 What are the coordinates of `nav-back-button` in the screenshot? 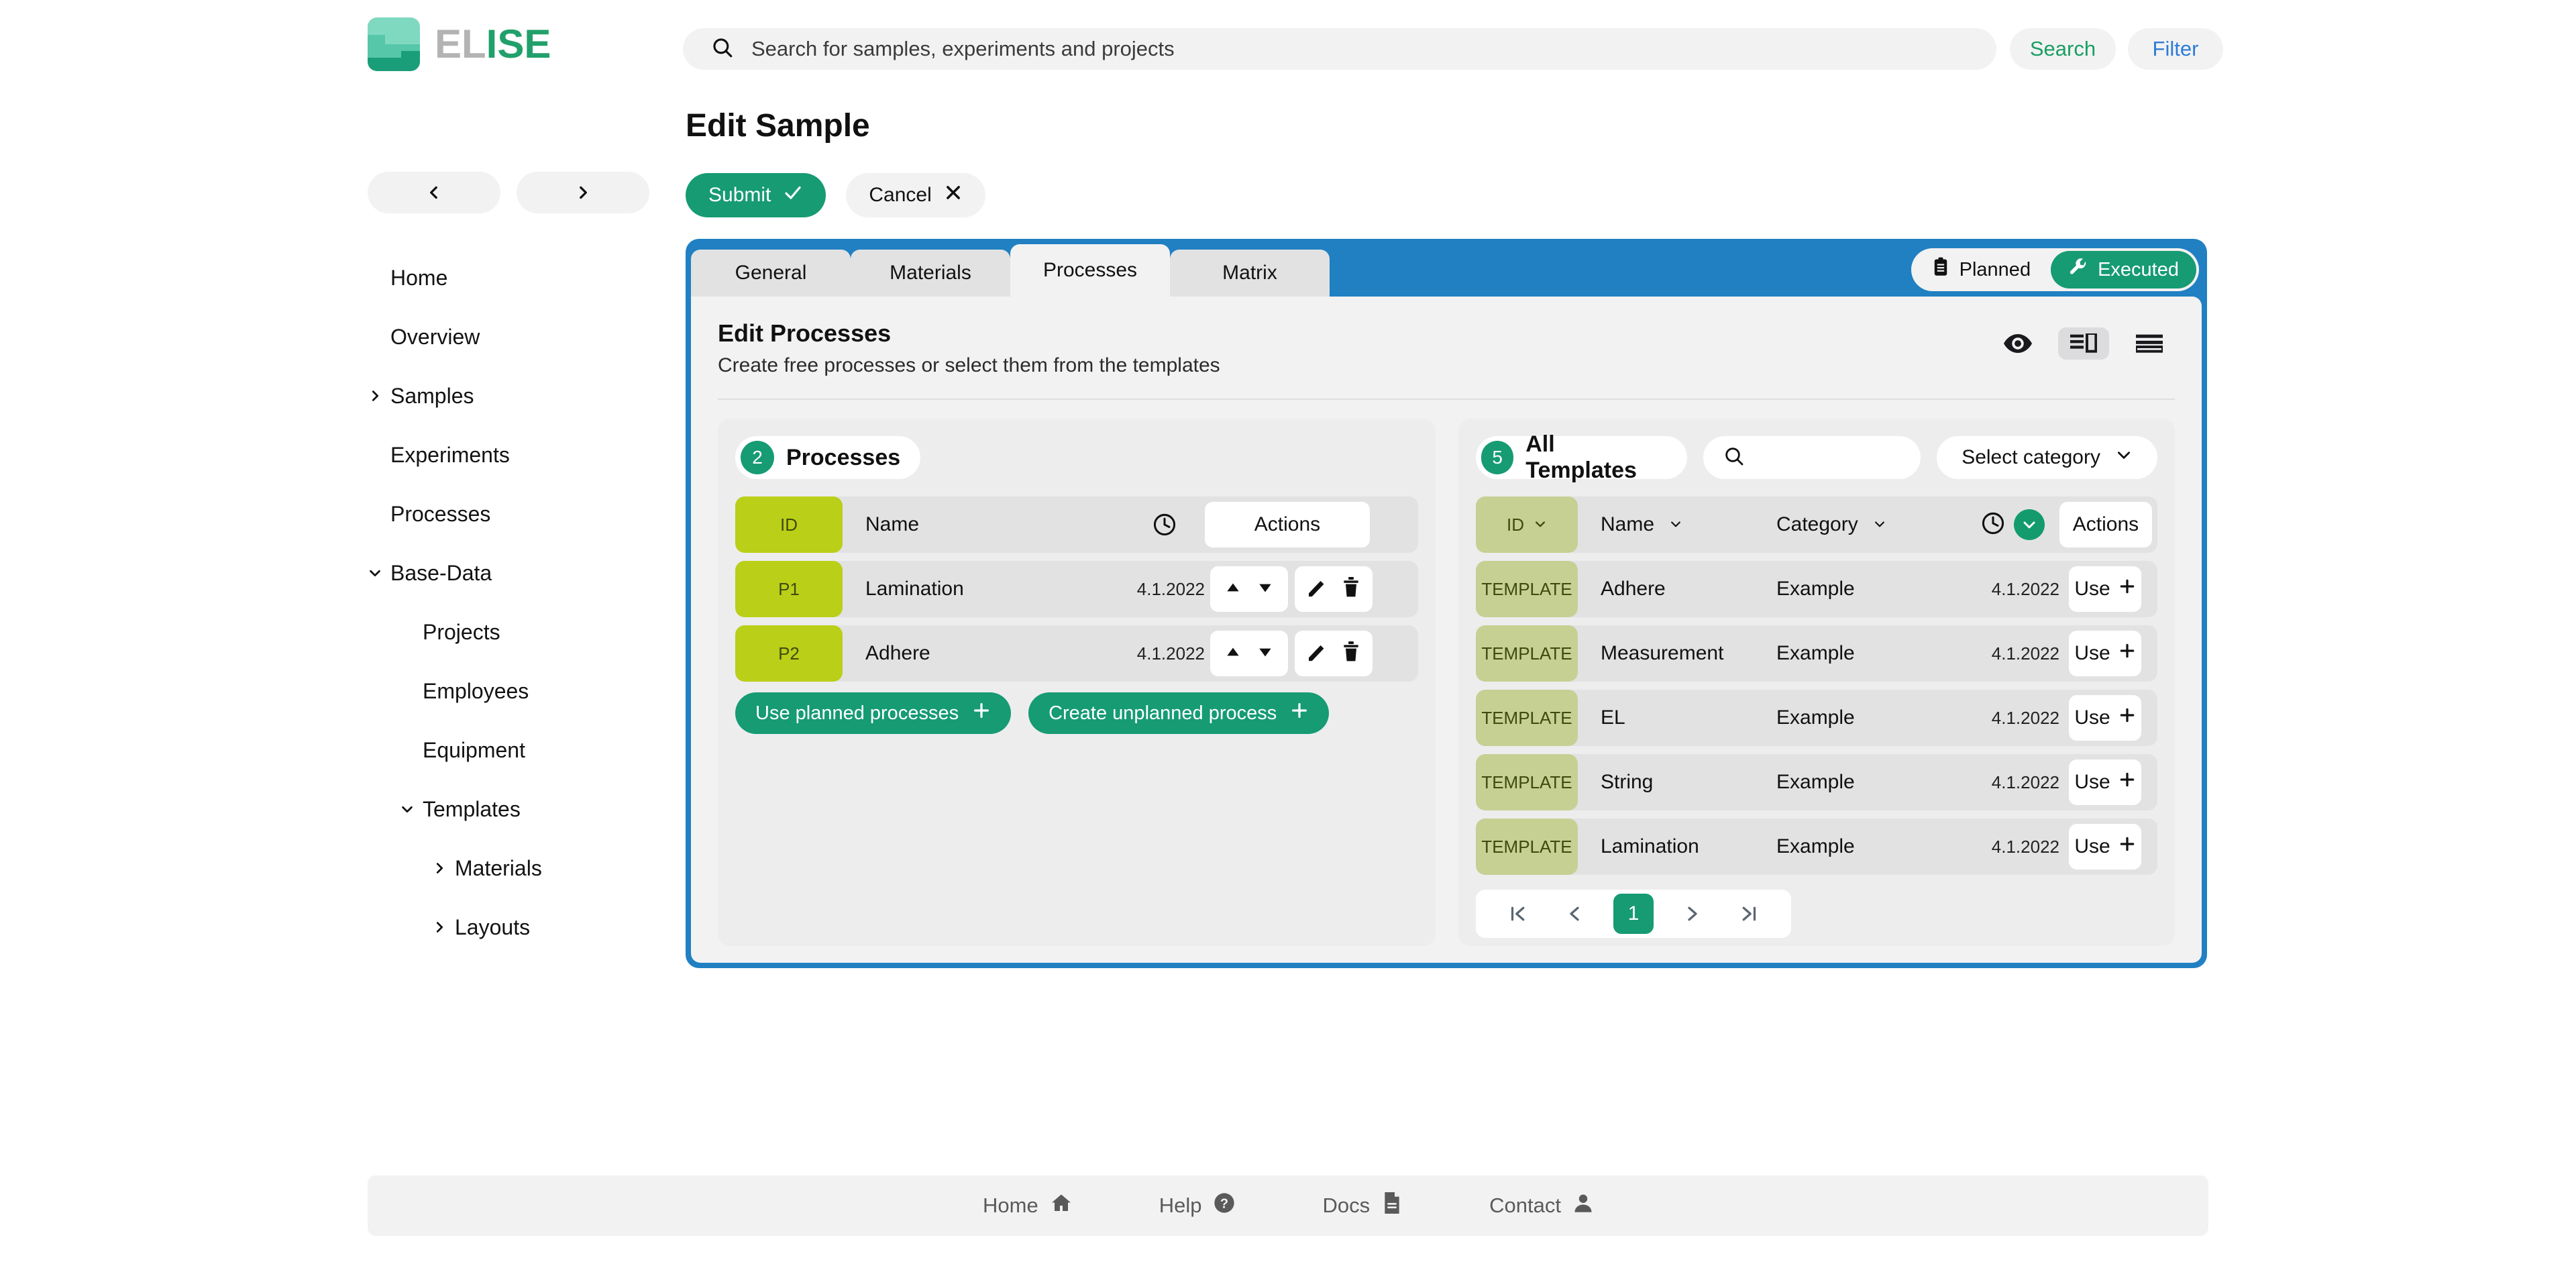 It's located at (434, 192).